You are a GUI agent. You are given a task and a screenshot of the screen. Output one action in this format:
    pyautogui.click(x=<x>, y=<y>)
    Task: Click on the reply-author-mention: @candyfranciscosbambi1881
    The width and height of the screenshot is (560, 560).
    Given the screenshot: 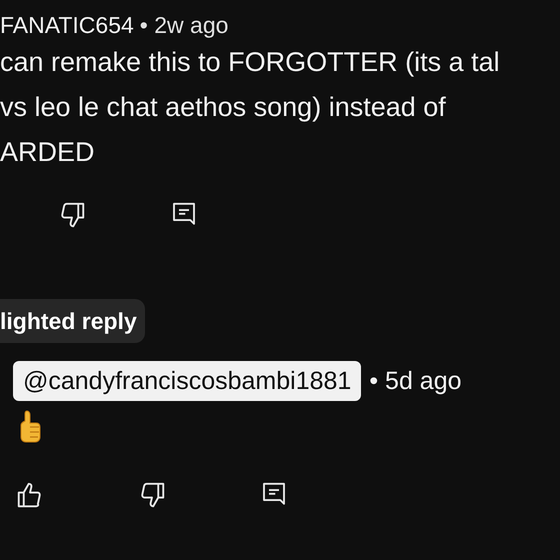 What is the action you would take?
    pyautogui.click(x=187, y=381)
    